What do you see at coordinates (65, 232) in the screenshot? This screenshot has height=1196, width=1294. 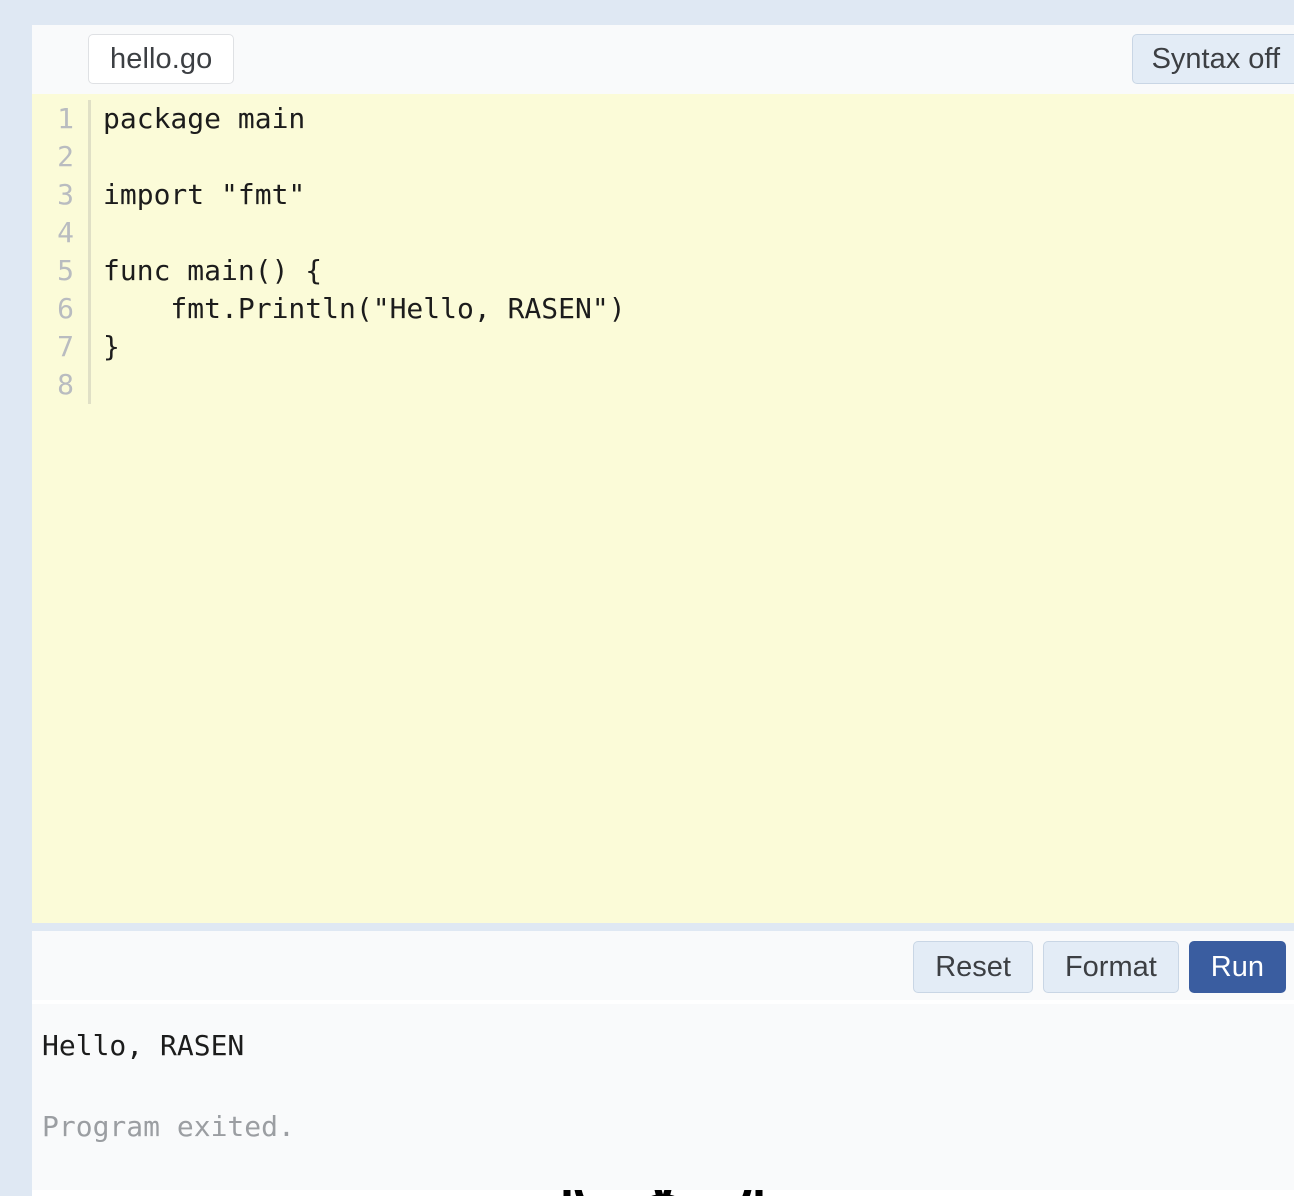 I see `line-number: 4` at bounding box center [65, 232].